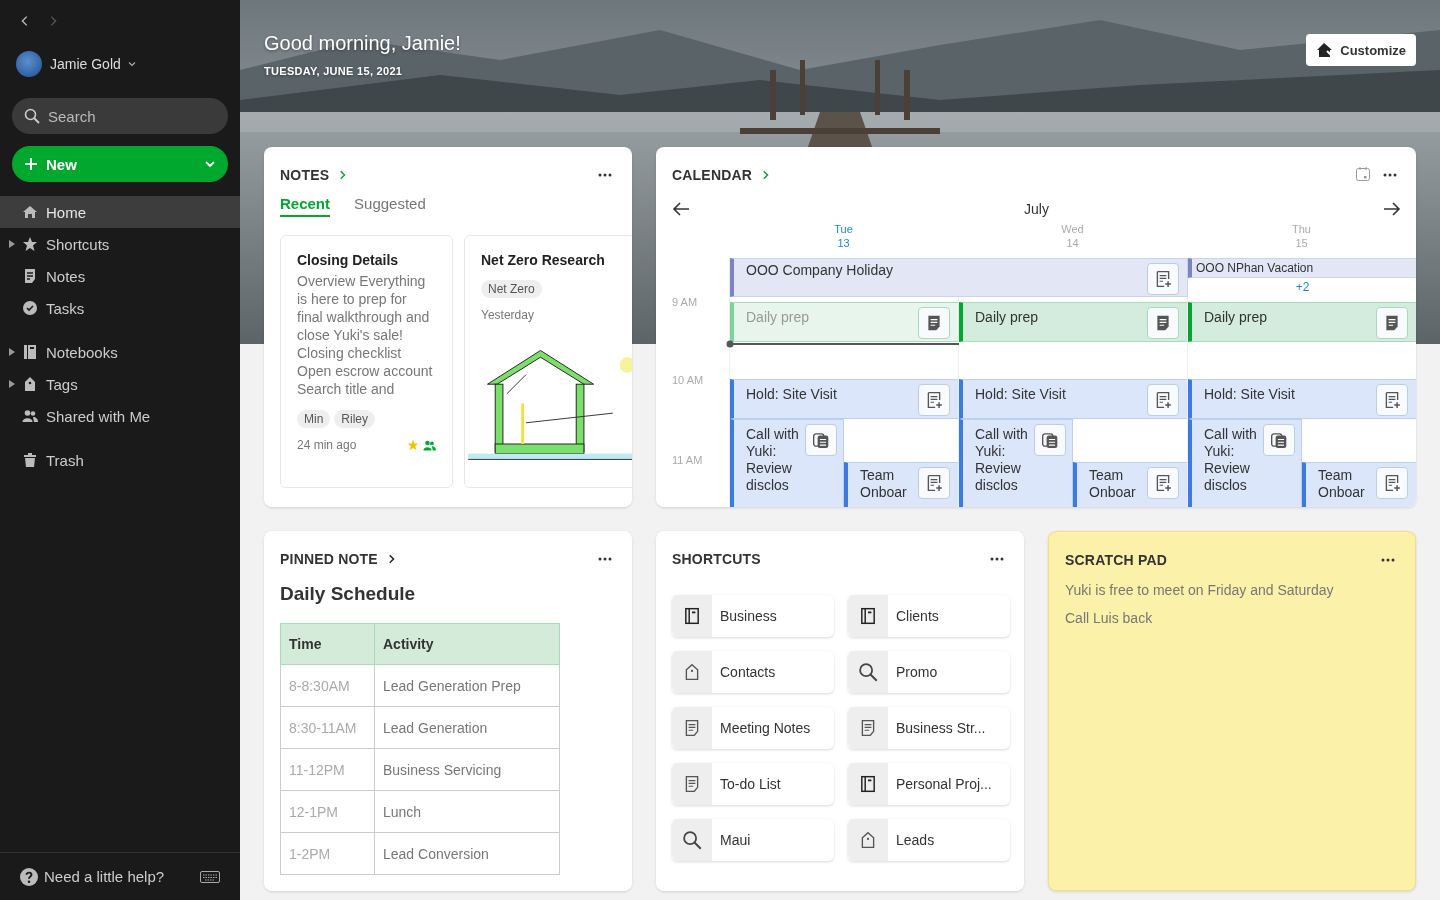  Describe the element at coordinates (327, 727) in the screenshot. I see `table-cell: 8:30-11AM` at that location.